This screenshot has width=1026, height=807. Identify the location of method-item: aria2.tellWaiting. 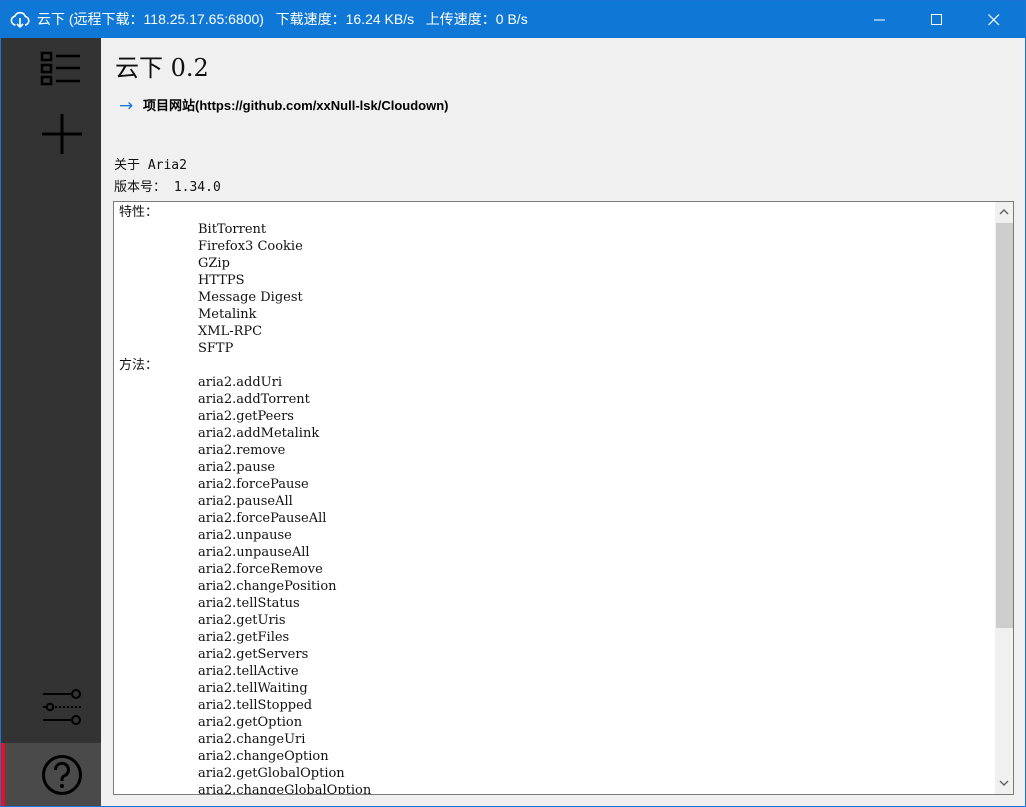
(253, 688).